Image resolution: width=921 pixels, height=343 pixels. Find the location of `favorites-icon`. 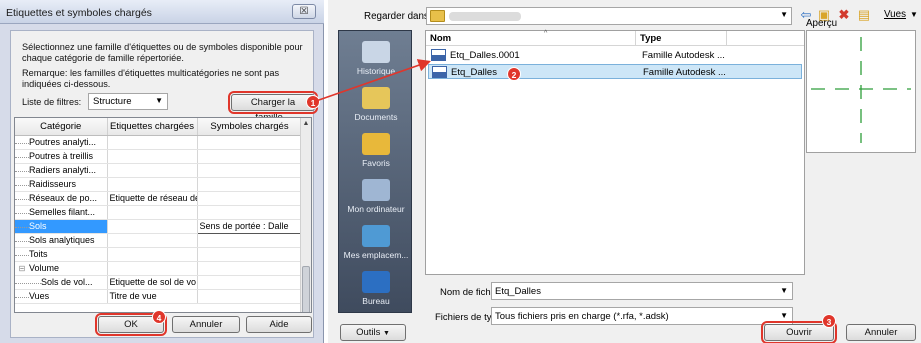

favorites-icon is located at coordinates (376, 144).